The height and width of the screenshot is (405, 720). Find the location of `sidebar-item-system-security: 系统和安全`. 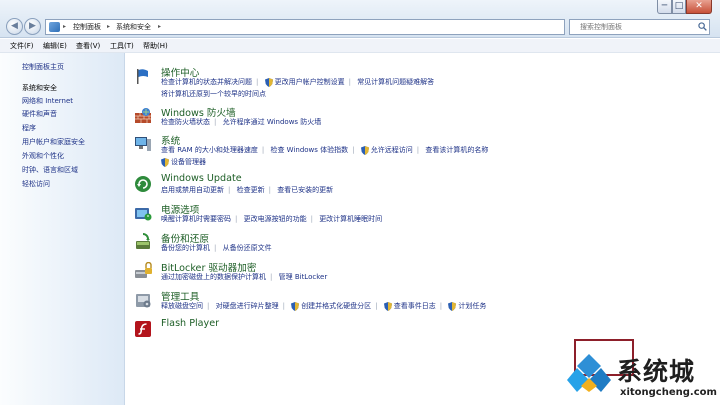

sidebar-item-system-security: 系统和安全 is located at coordinates (39, 88).